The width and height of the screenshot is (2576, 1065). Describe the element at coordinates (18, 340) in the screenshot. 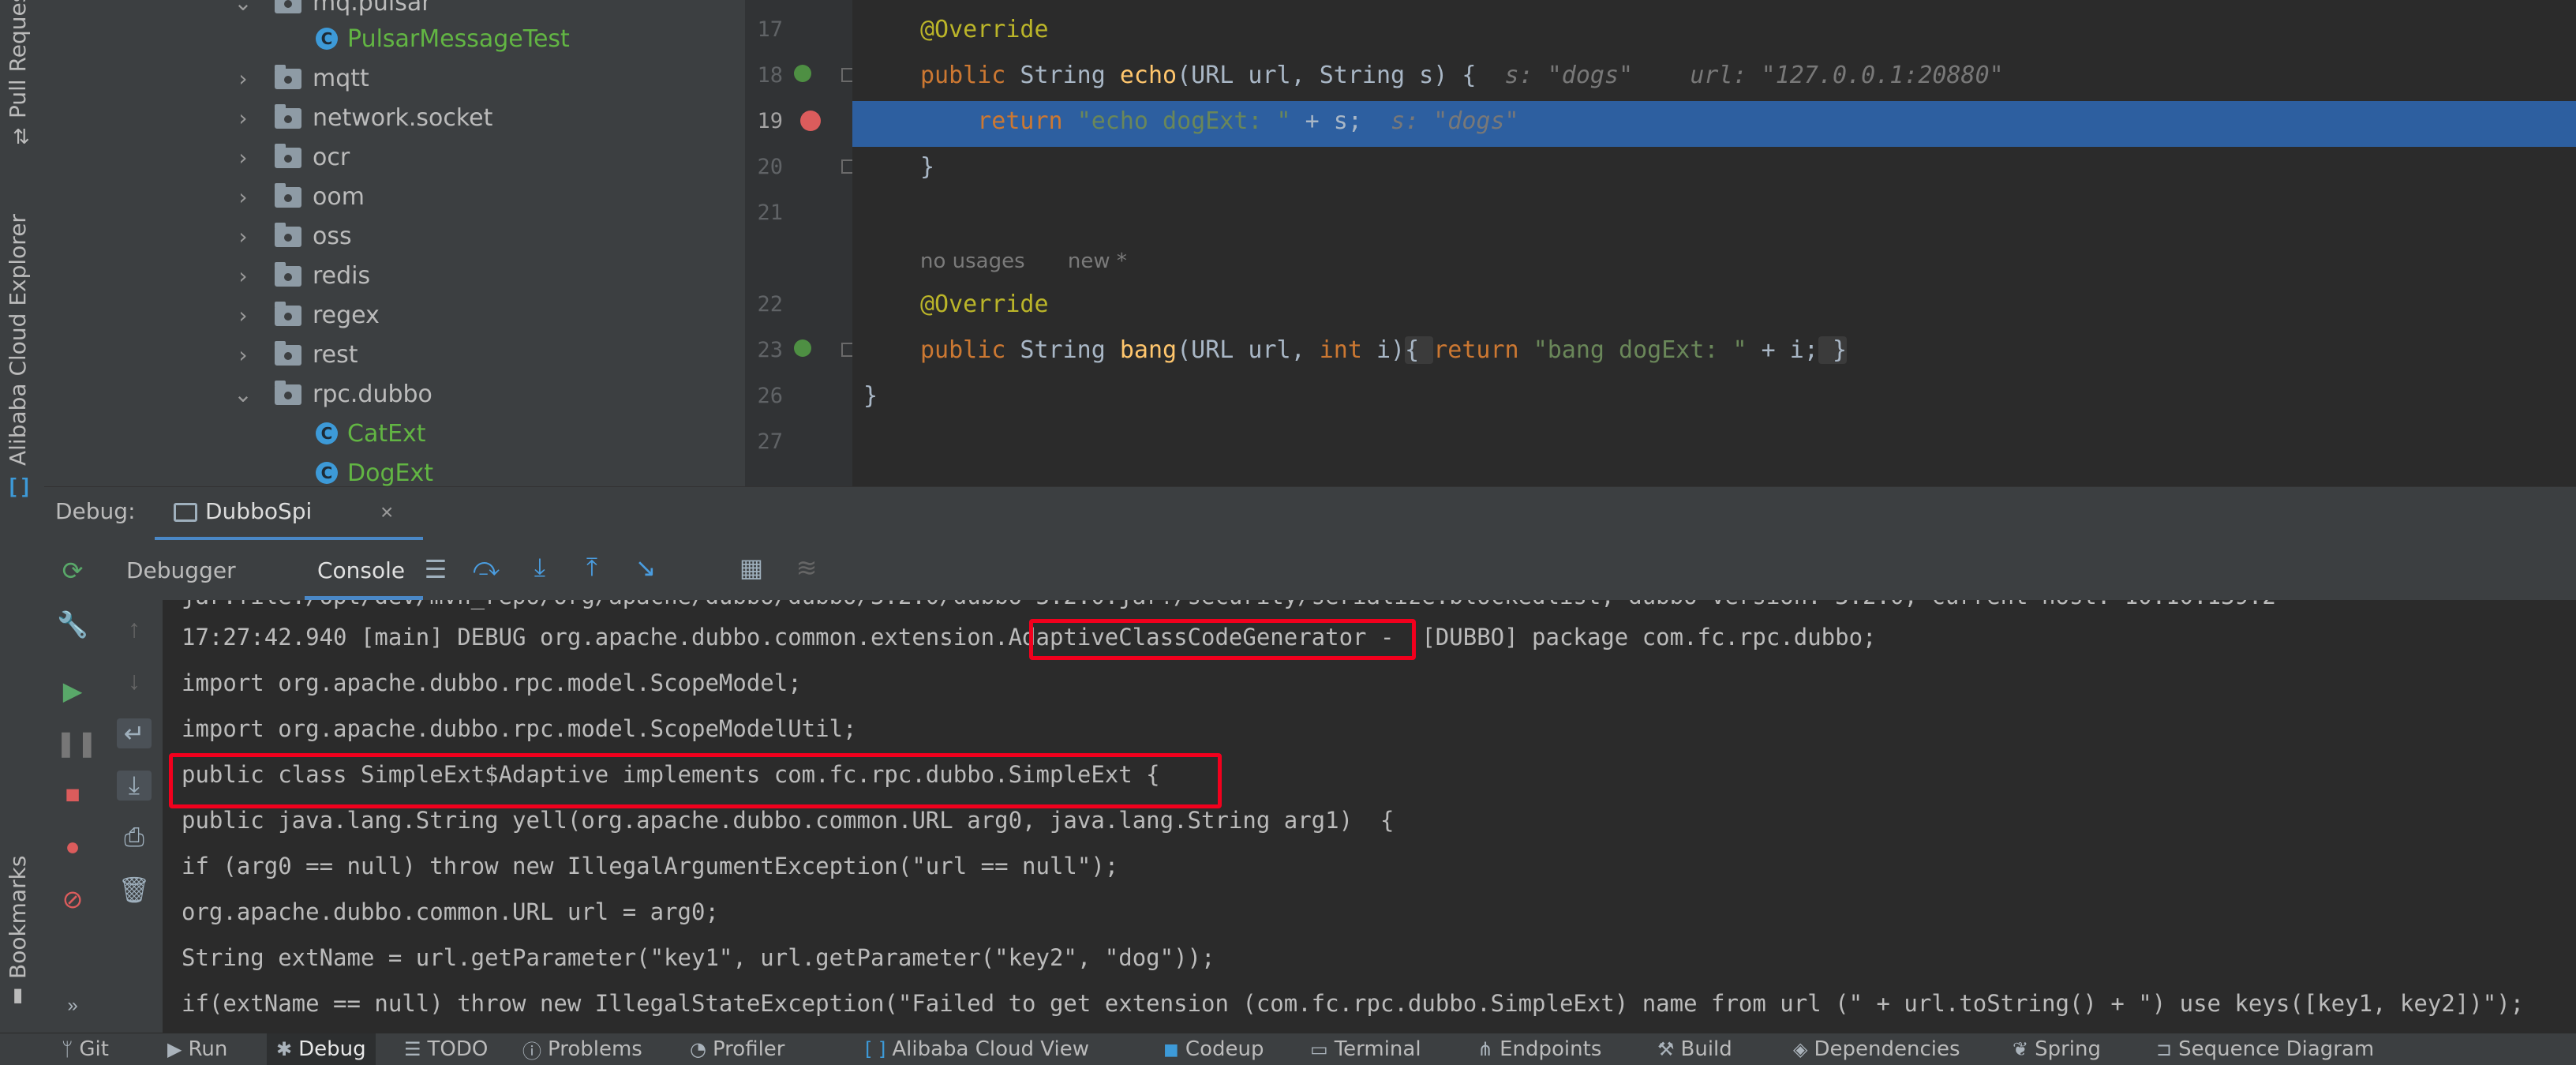

I see `alibaba-cloud-explorer-tab: Alibaba Cloud Explorer` at that location.